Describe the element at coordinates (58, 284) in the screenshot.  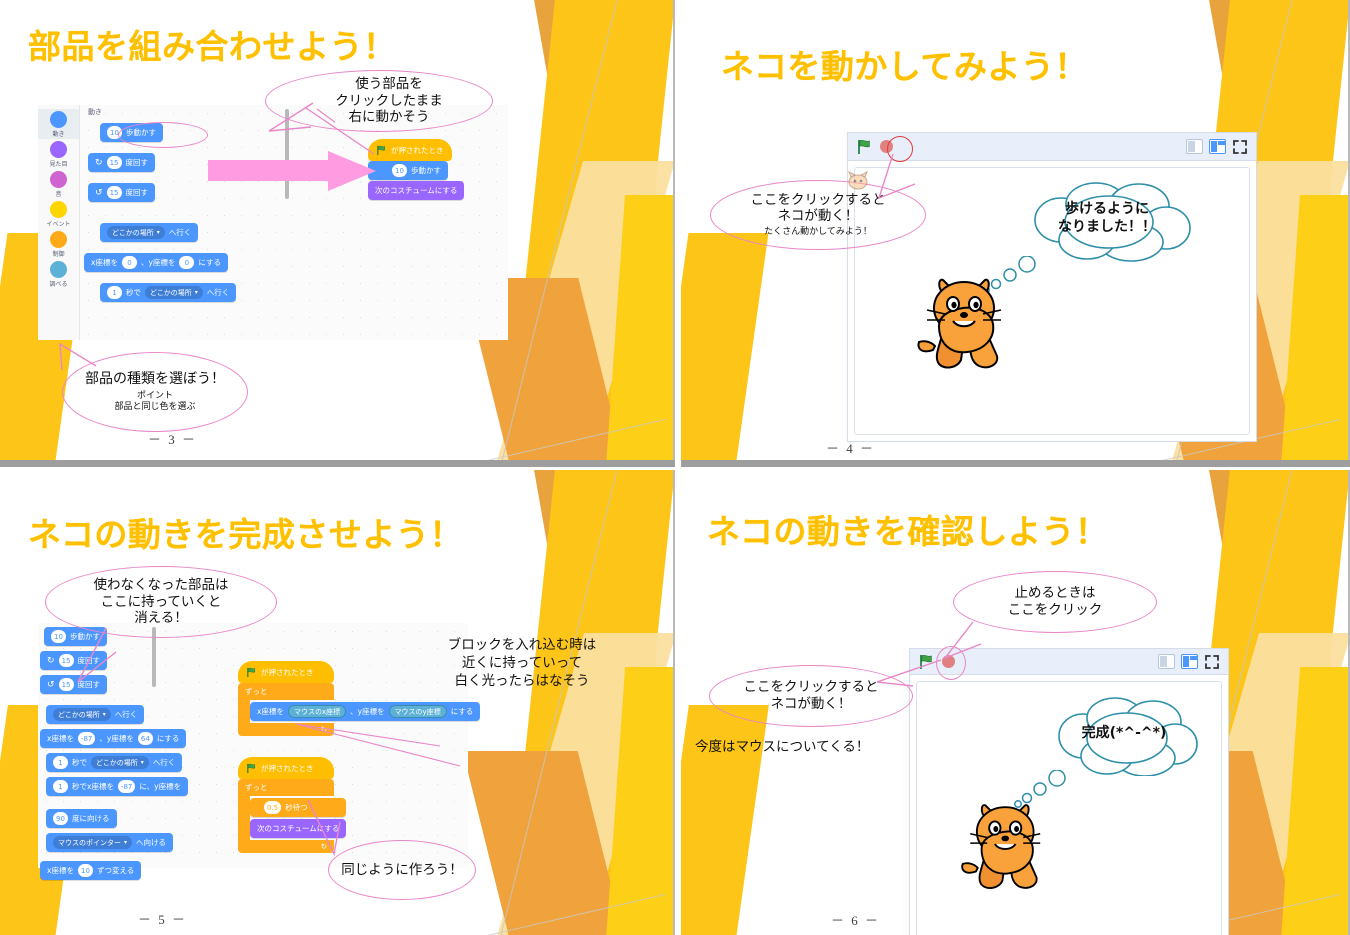
I see `palette-label: 調べる` at that location.